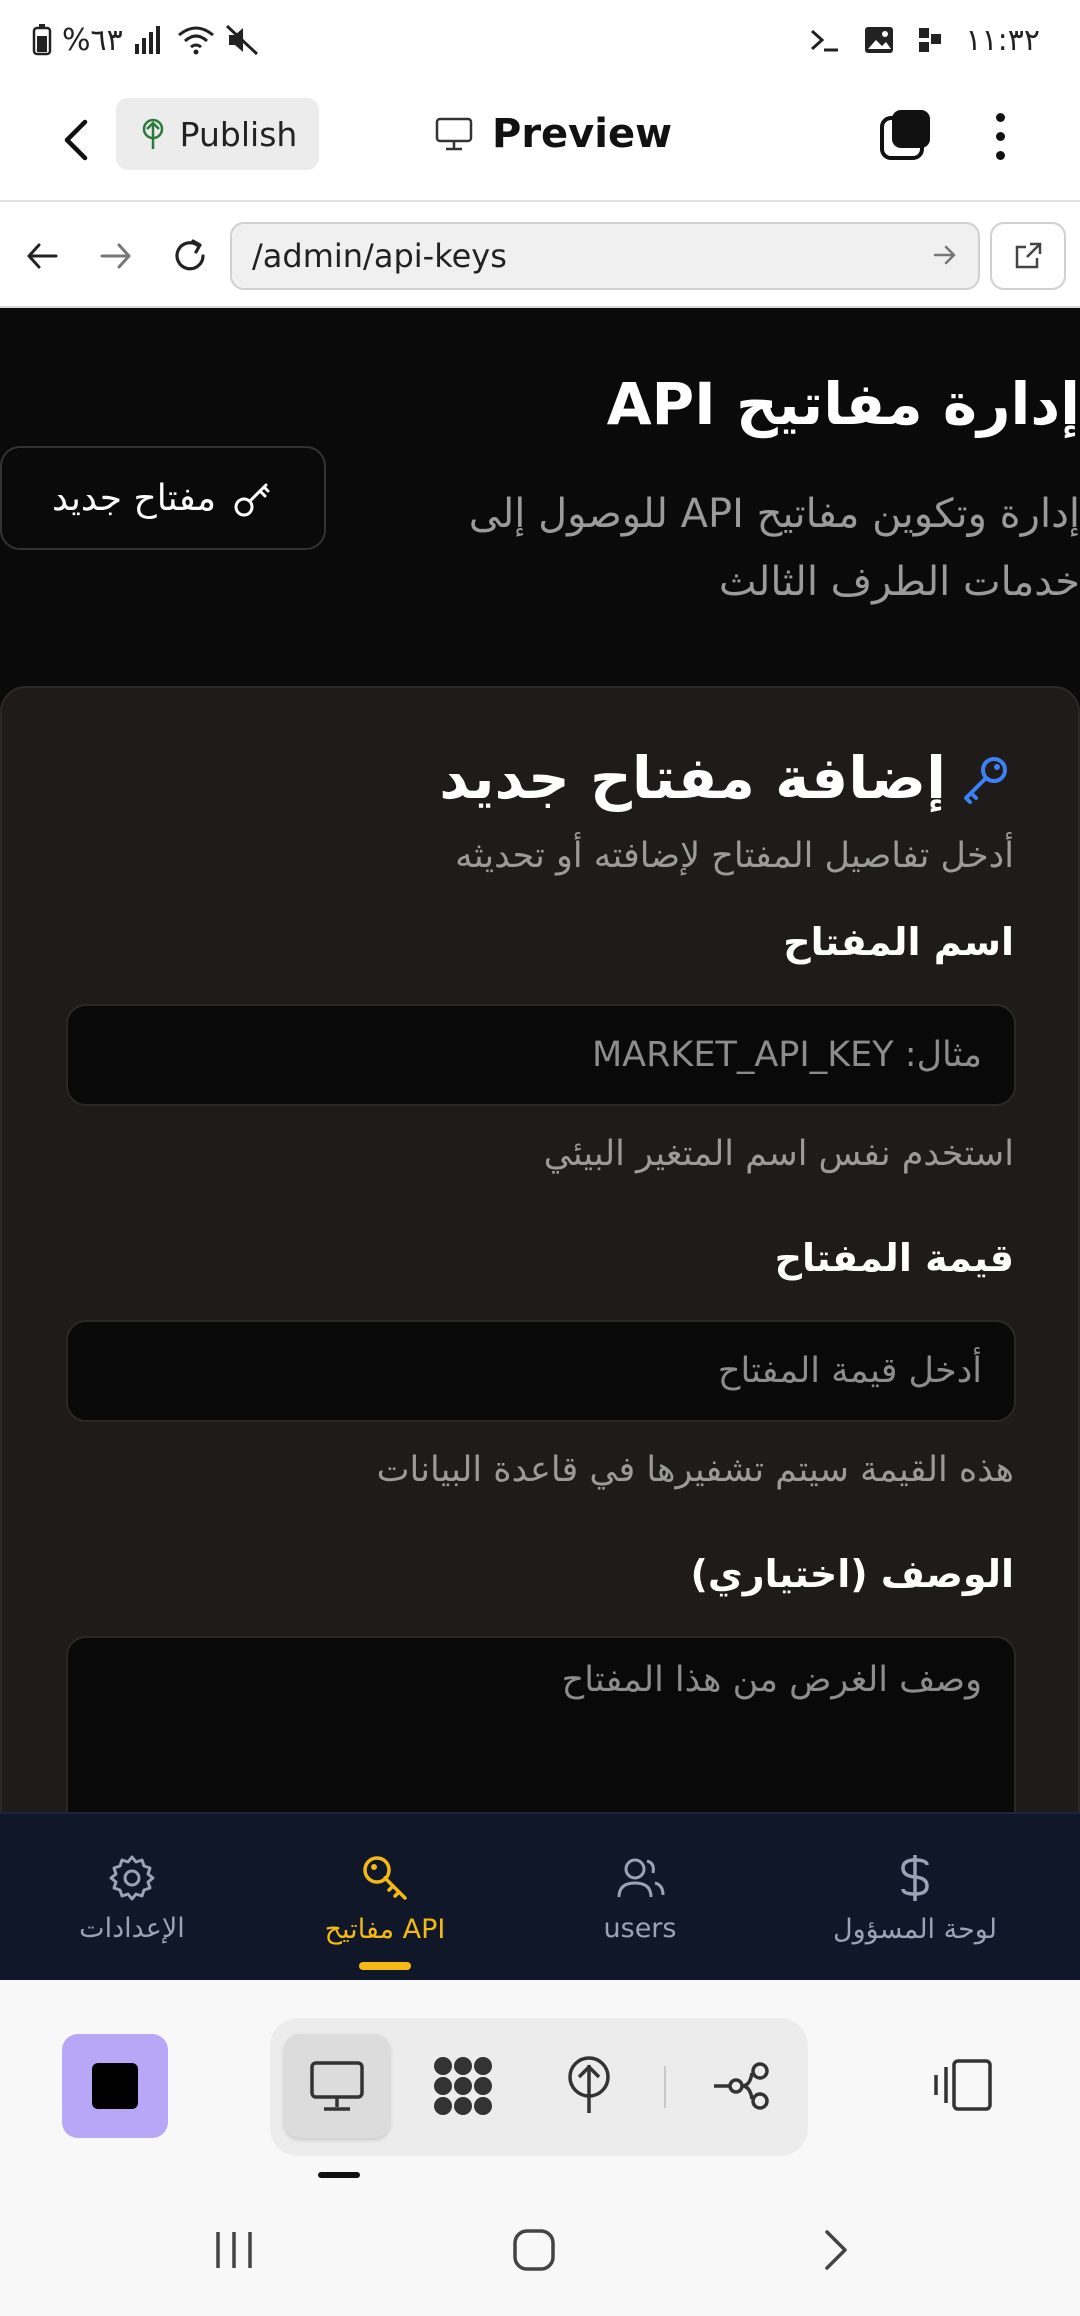 The image size is (1080, 2316). I want to click on key-name-label: اسم المفتاح, so click(898, 942).